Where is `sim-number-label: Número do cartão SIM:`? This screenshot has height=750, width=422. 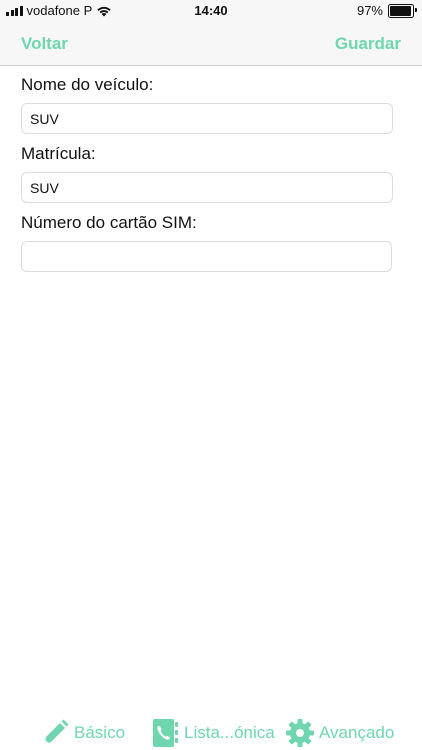
sim-number-label: Número do cartão SIM: is located at coordinates (109, 222).